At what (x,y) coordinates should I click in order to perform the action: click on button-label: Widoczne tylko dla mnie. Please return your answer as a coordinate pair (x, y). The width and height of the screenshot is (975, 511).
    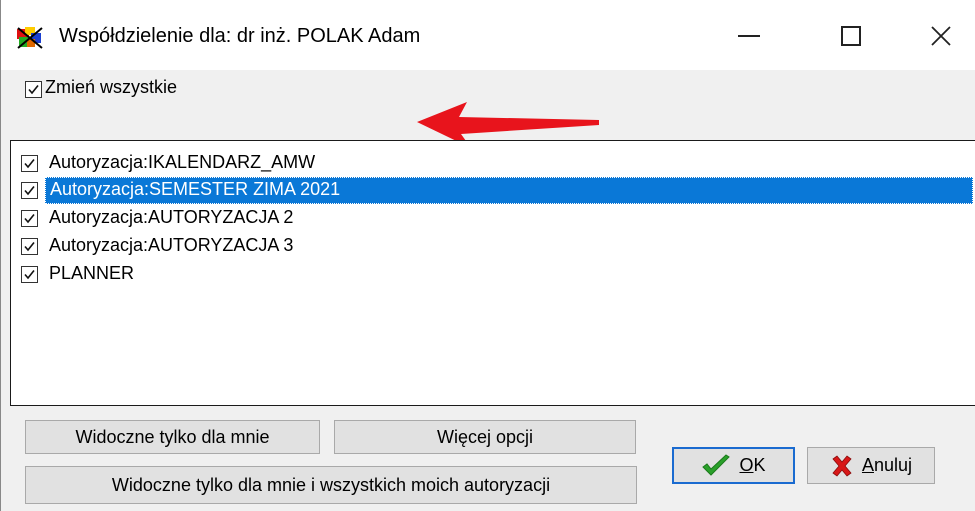
    Looking at the image, I should click on (172, 436).